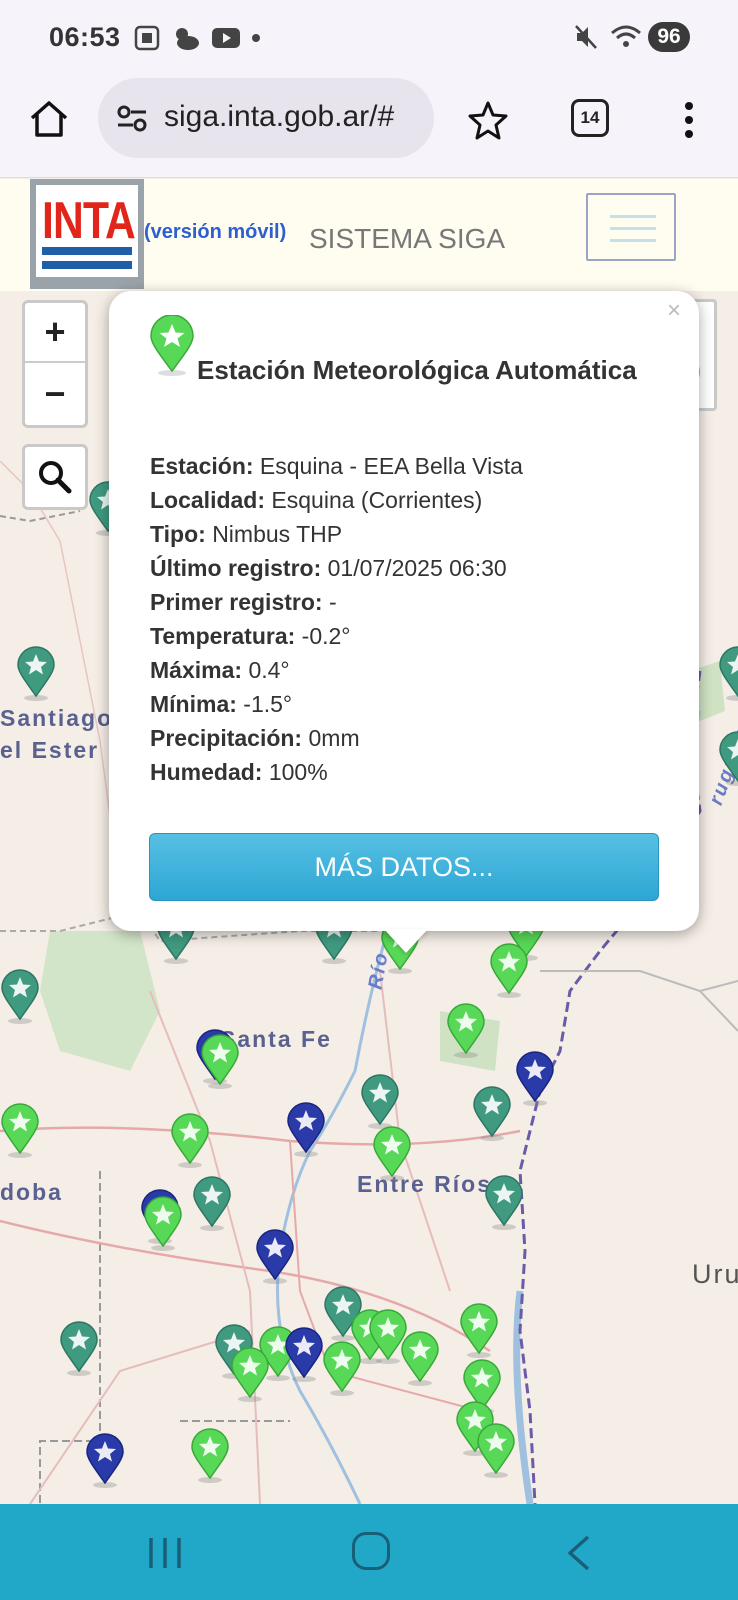 This screenshot has width=738, height=1600. What do you see at coordinates (250, 636) in the screenshot?
I see `field-temperature: Temperatura: -0.2°` at bounding box center [250, 636].